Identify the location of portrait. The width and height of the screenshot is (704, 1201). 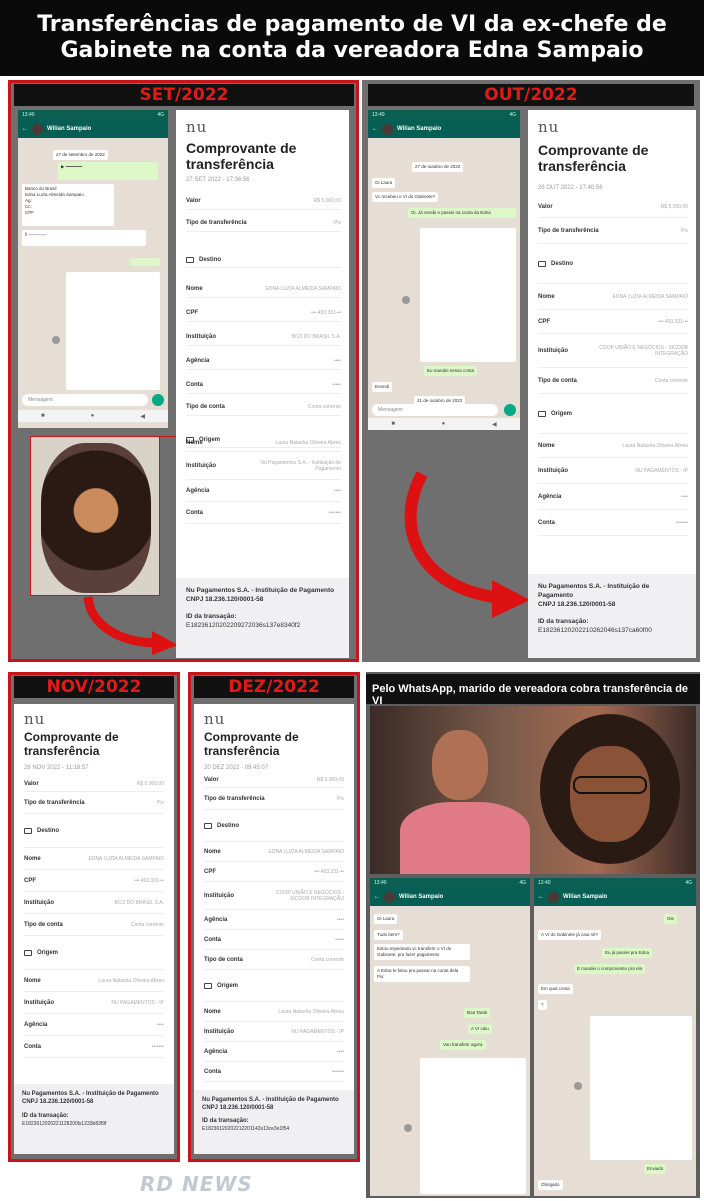
(96, 518).